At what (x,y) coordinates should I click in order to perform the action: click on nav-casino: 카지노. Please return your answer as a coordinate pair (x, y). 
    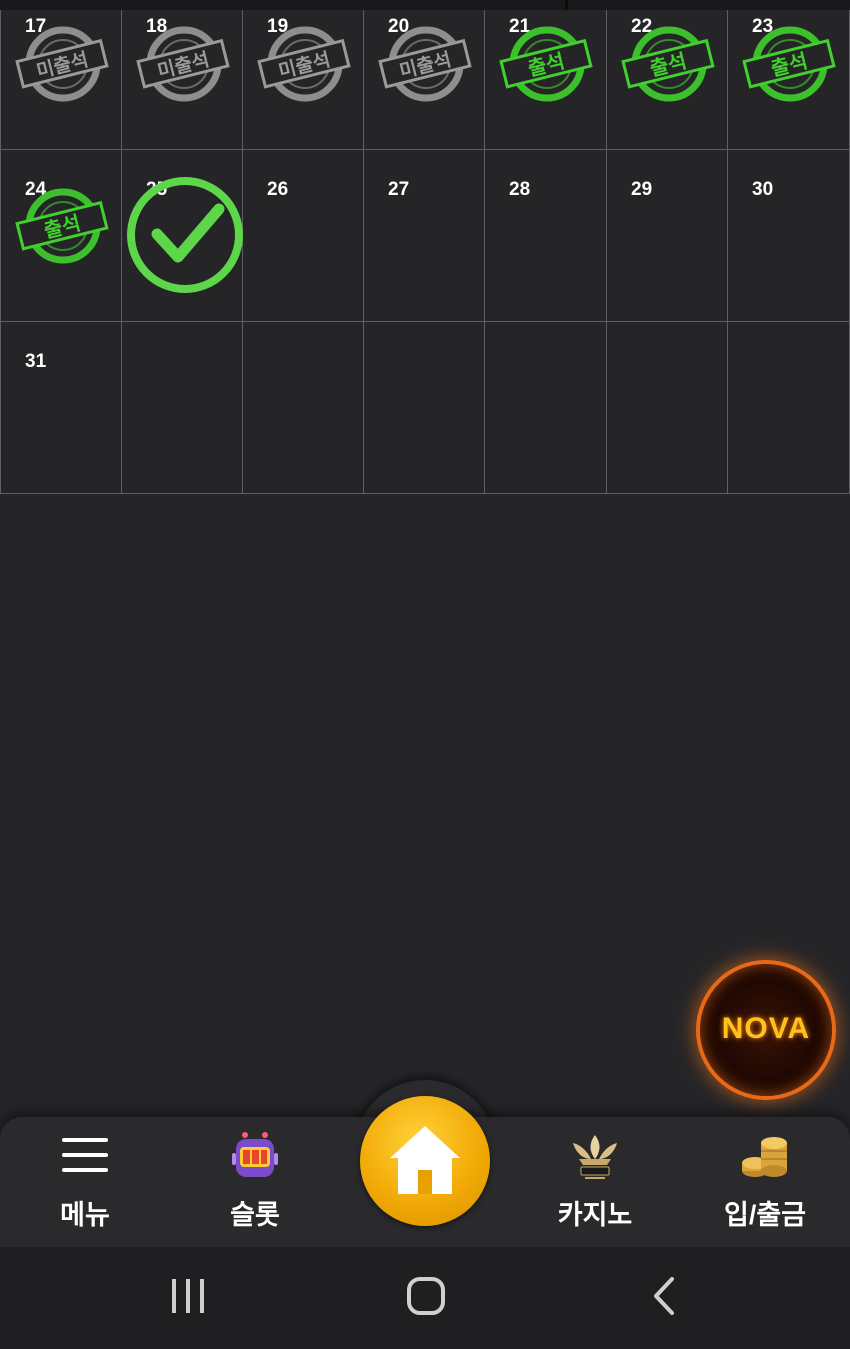
    Looking at the image, I should click on (595, 1182).